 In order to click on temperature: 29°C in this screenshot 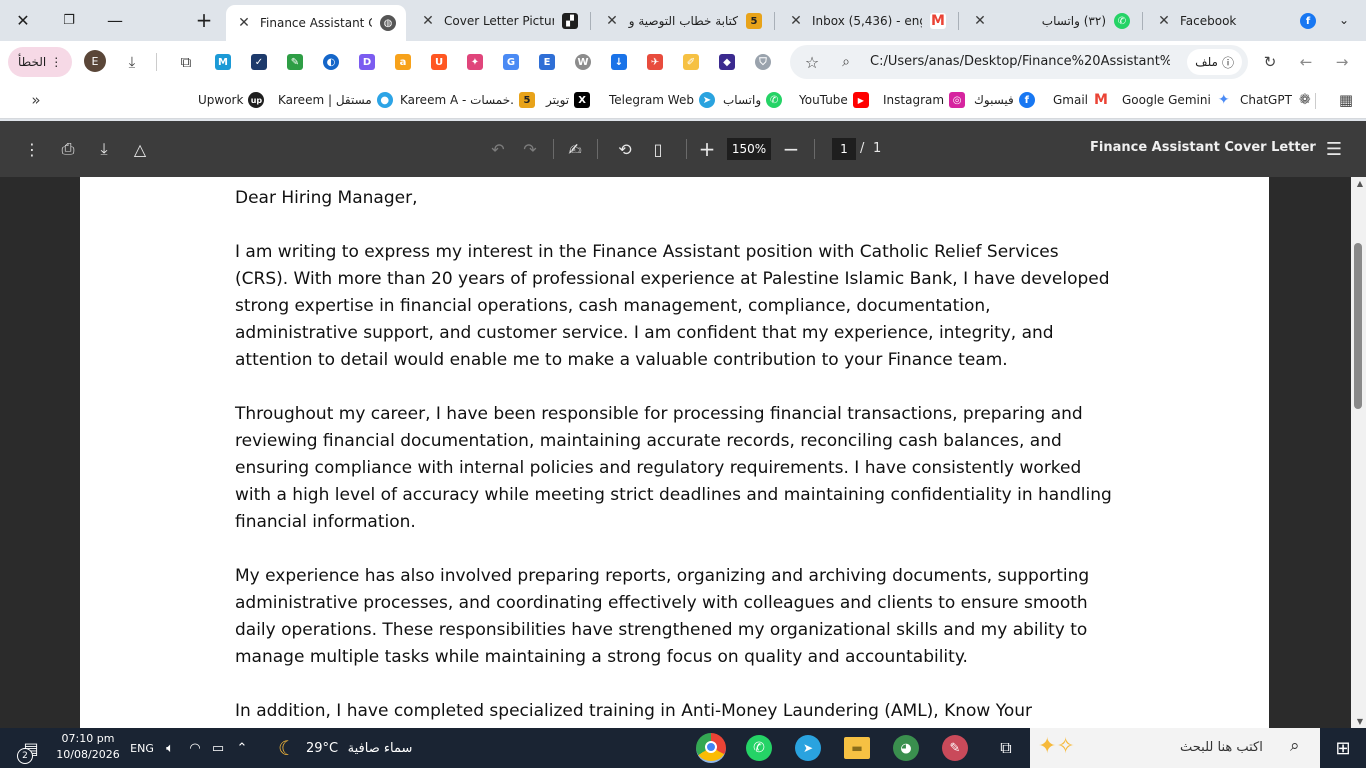, I will do `click(322, 748)`.